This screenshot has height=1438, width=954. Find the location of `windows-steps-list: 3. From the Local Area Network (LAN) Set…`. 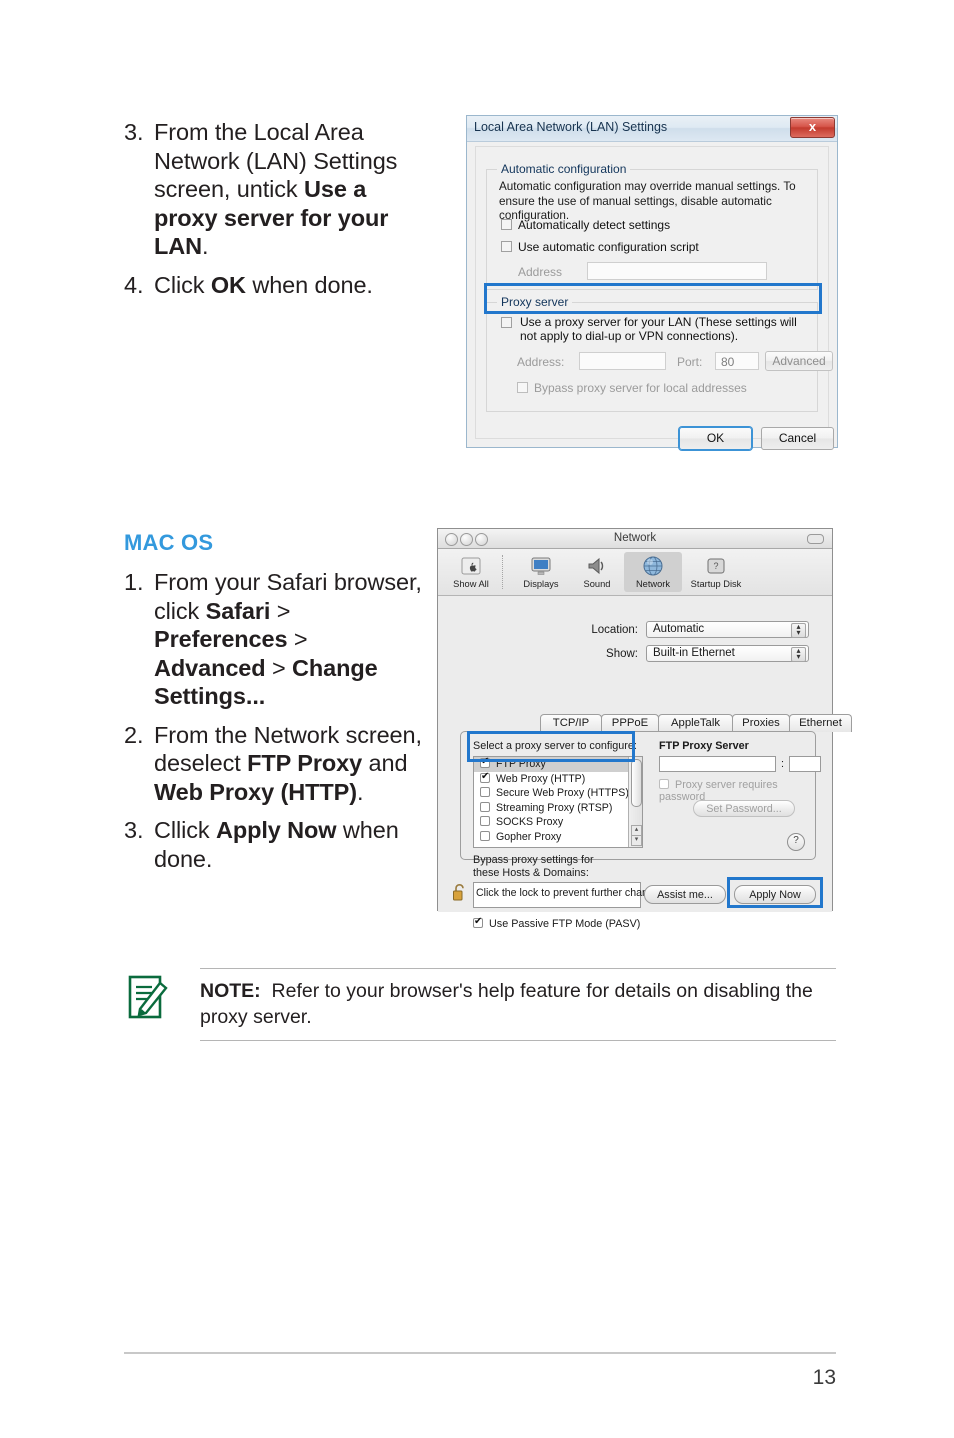

windows-steps-list: 3. From the Local Area Network (LAN) Set… is located at coordinates (274, 208).